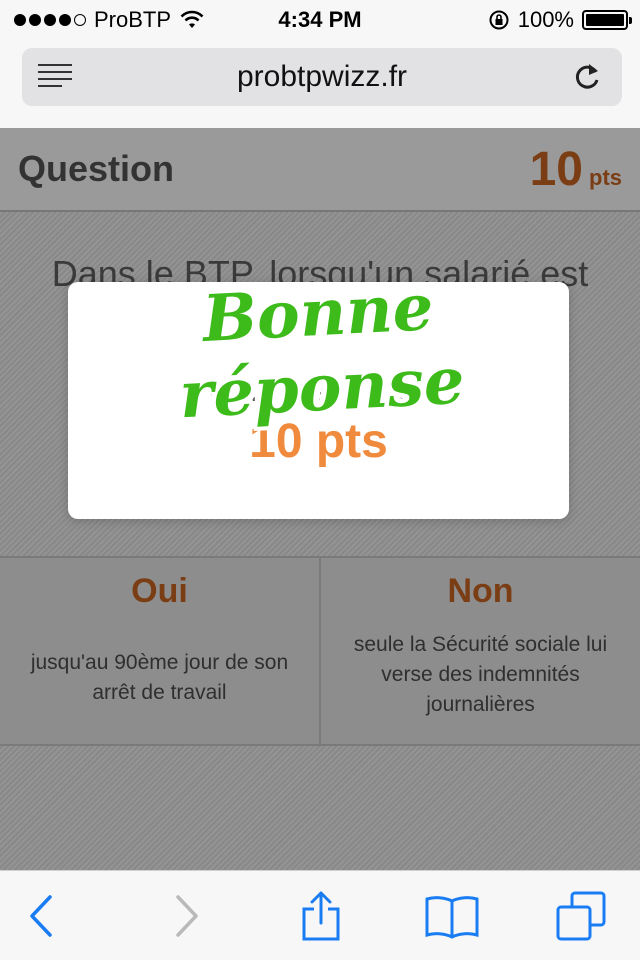 This screenshot has height=960, width=640. What do you see at coordinates (159, 591) in the screenshot?
I see `answer-title: Oui` at bounding box center [159, 591].